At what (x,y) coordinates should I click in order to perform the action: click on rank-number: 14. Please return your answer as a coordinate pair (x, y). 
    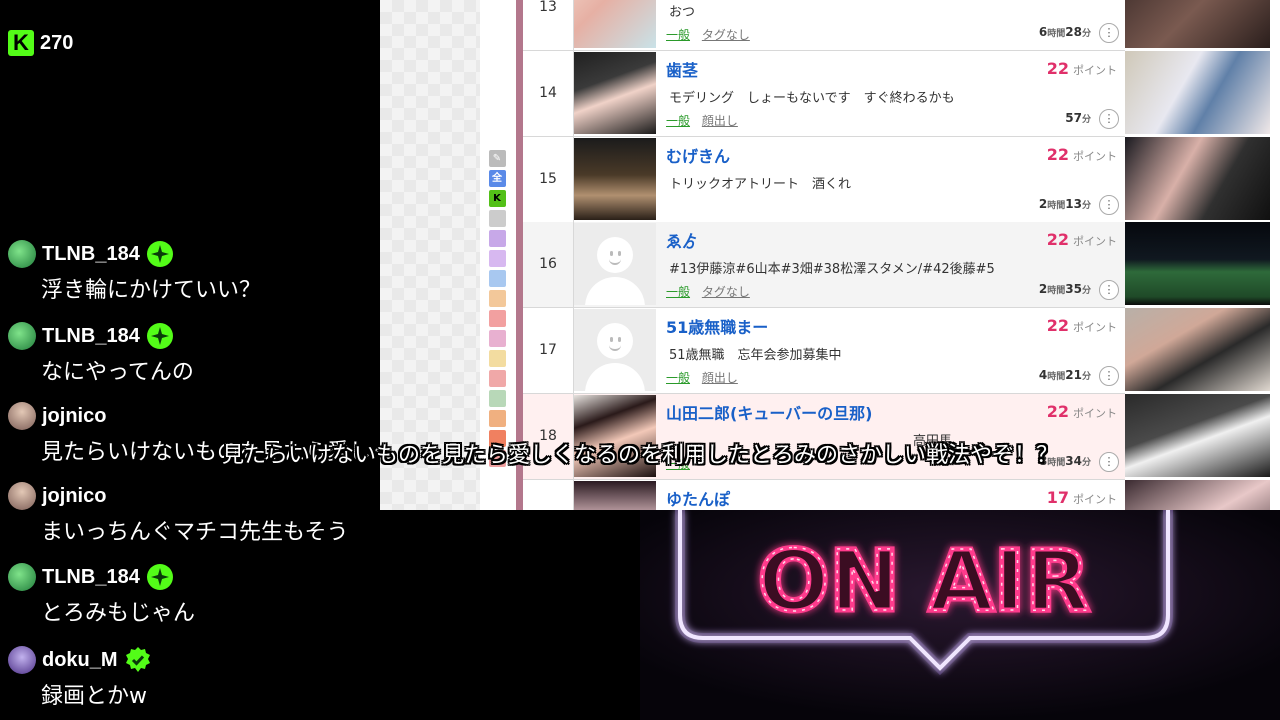
    Looking at the image, I should click on (548, 93).